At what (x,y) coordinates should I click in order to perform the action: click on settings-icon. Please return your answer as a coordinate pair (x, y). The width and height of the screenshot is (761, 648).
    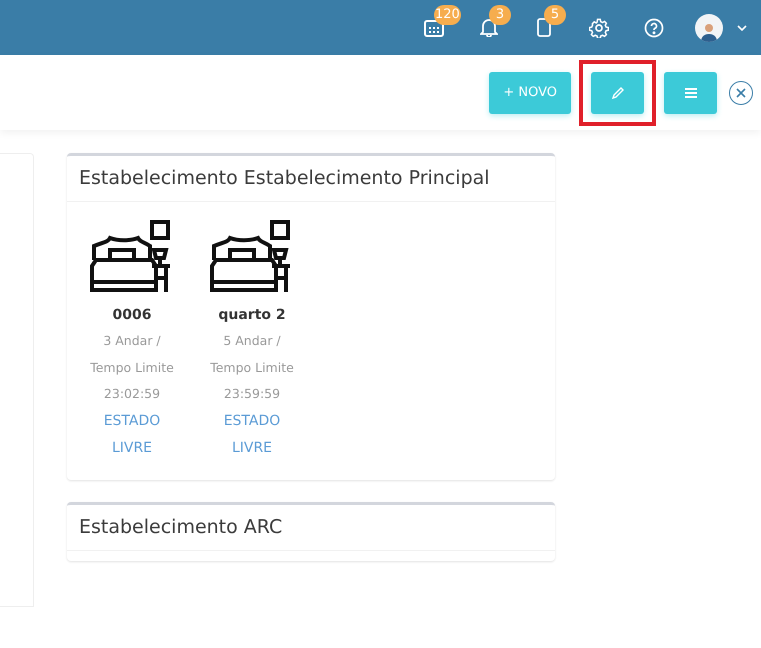
    Looking at the image, I should click on (598, 28).